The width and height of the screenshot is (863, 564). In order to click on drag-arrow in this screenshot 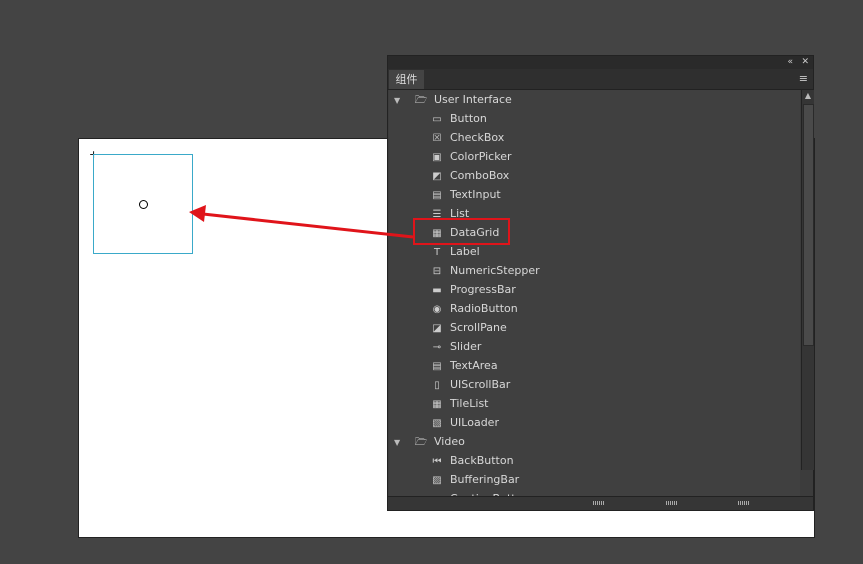, I will do `click(301, 222)`.